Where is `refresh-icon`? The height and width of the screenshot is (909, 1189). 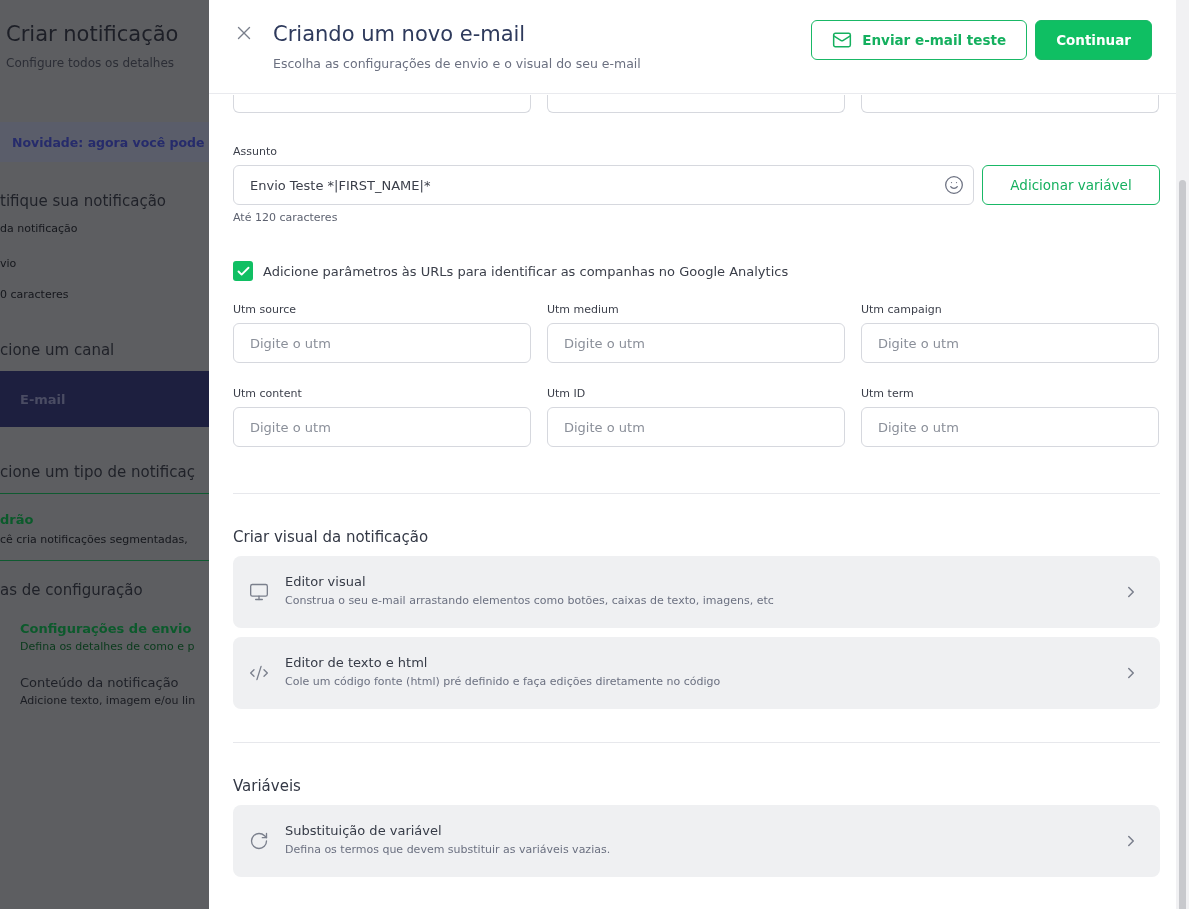 refresh-icon is located at coordinates (259, 841).